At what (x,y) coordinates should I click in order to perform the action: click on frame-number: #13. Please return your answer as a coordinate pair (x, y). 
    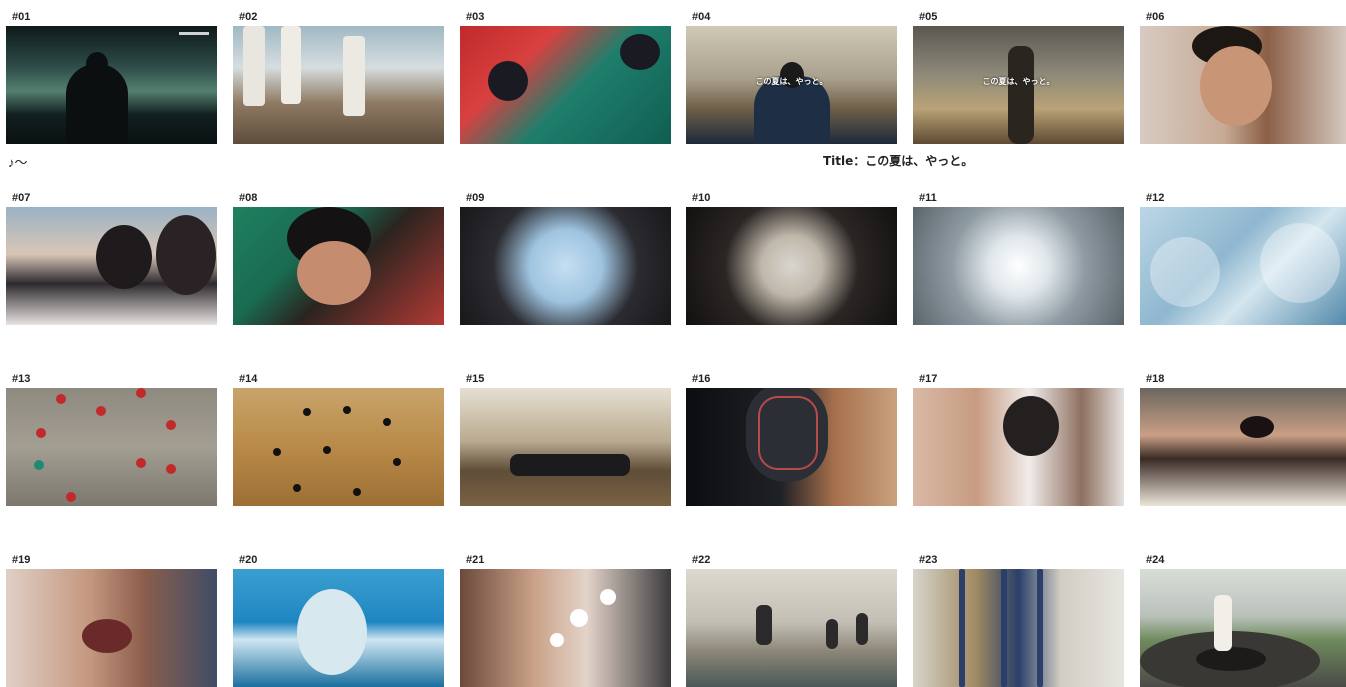
    Looking at the image, I should click on (21, 379).